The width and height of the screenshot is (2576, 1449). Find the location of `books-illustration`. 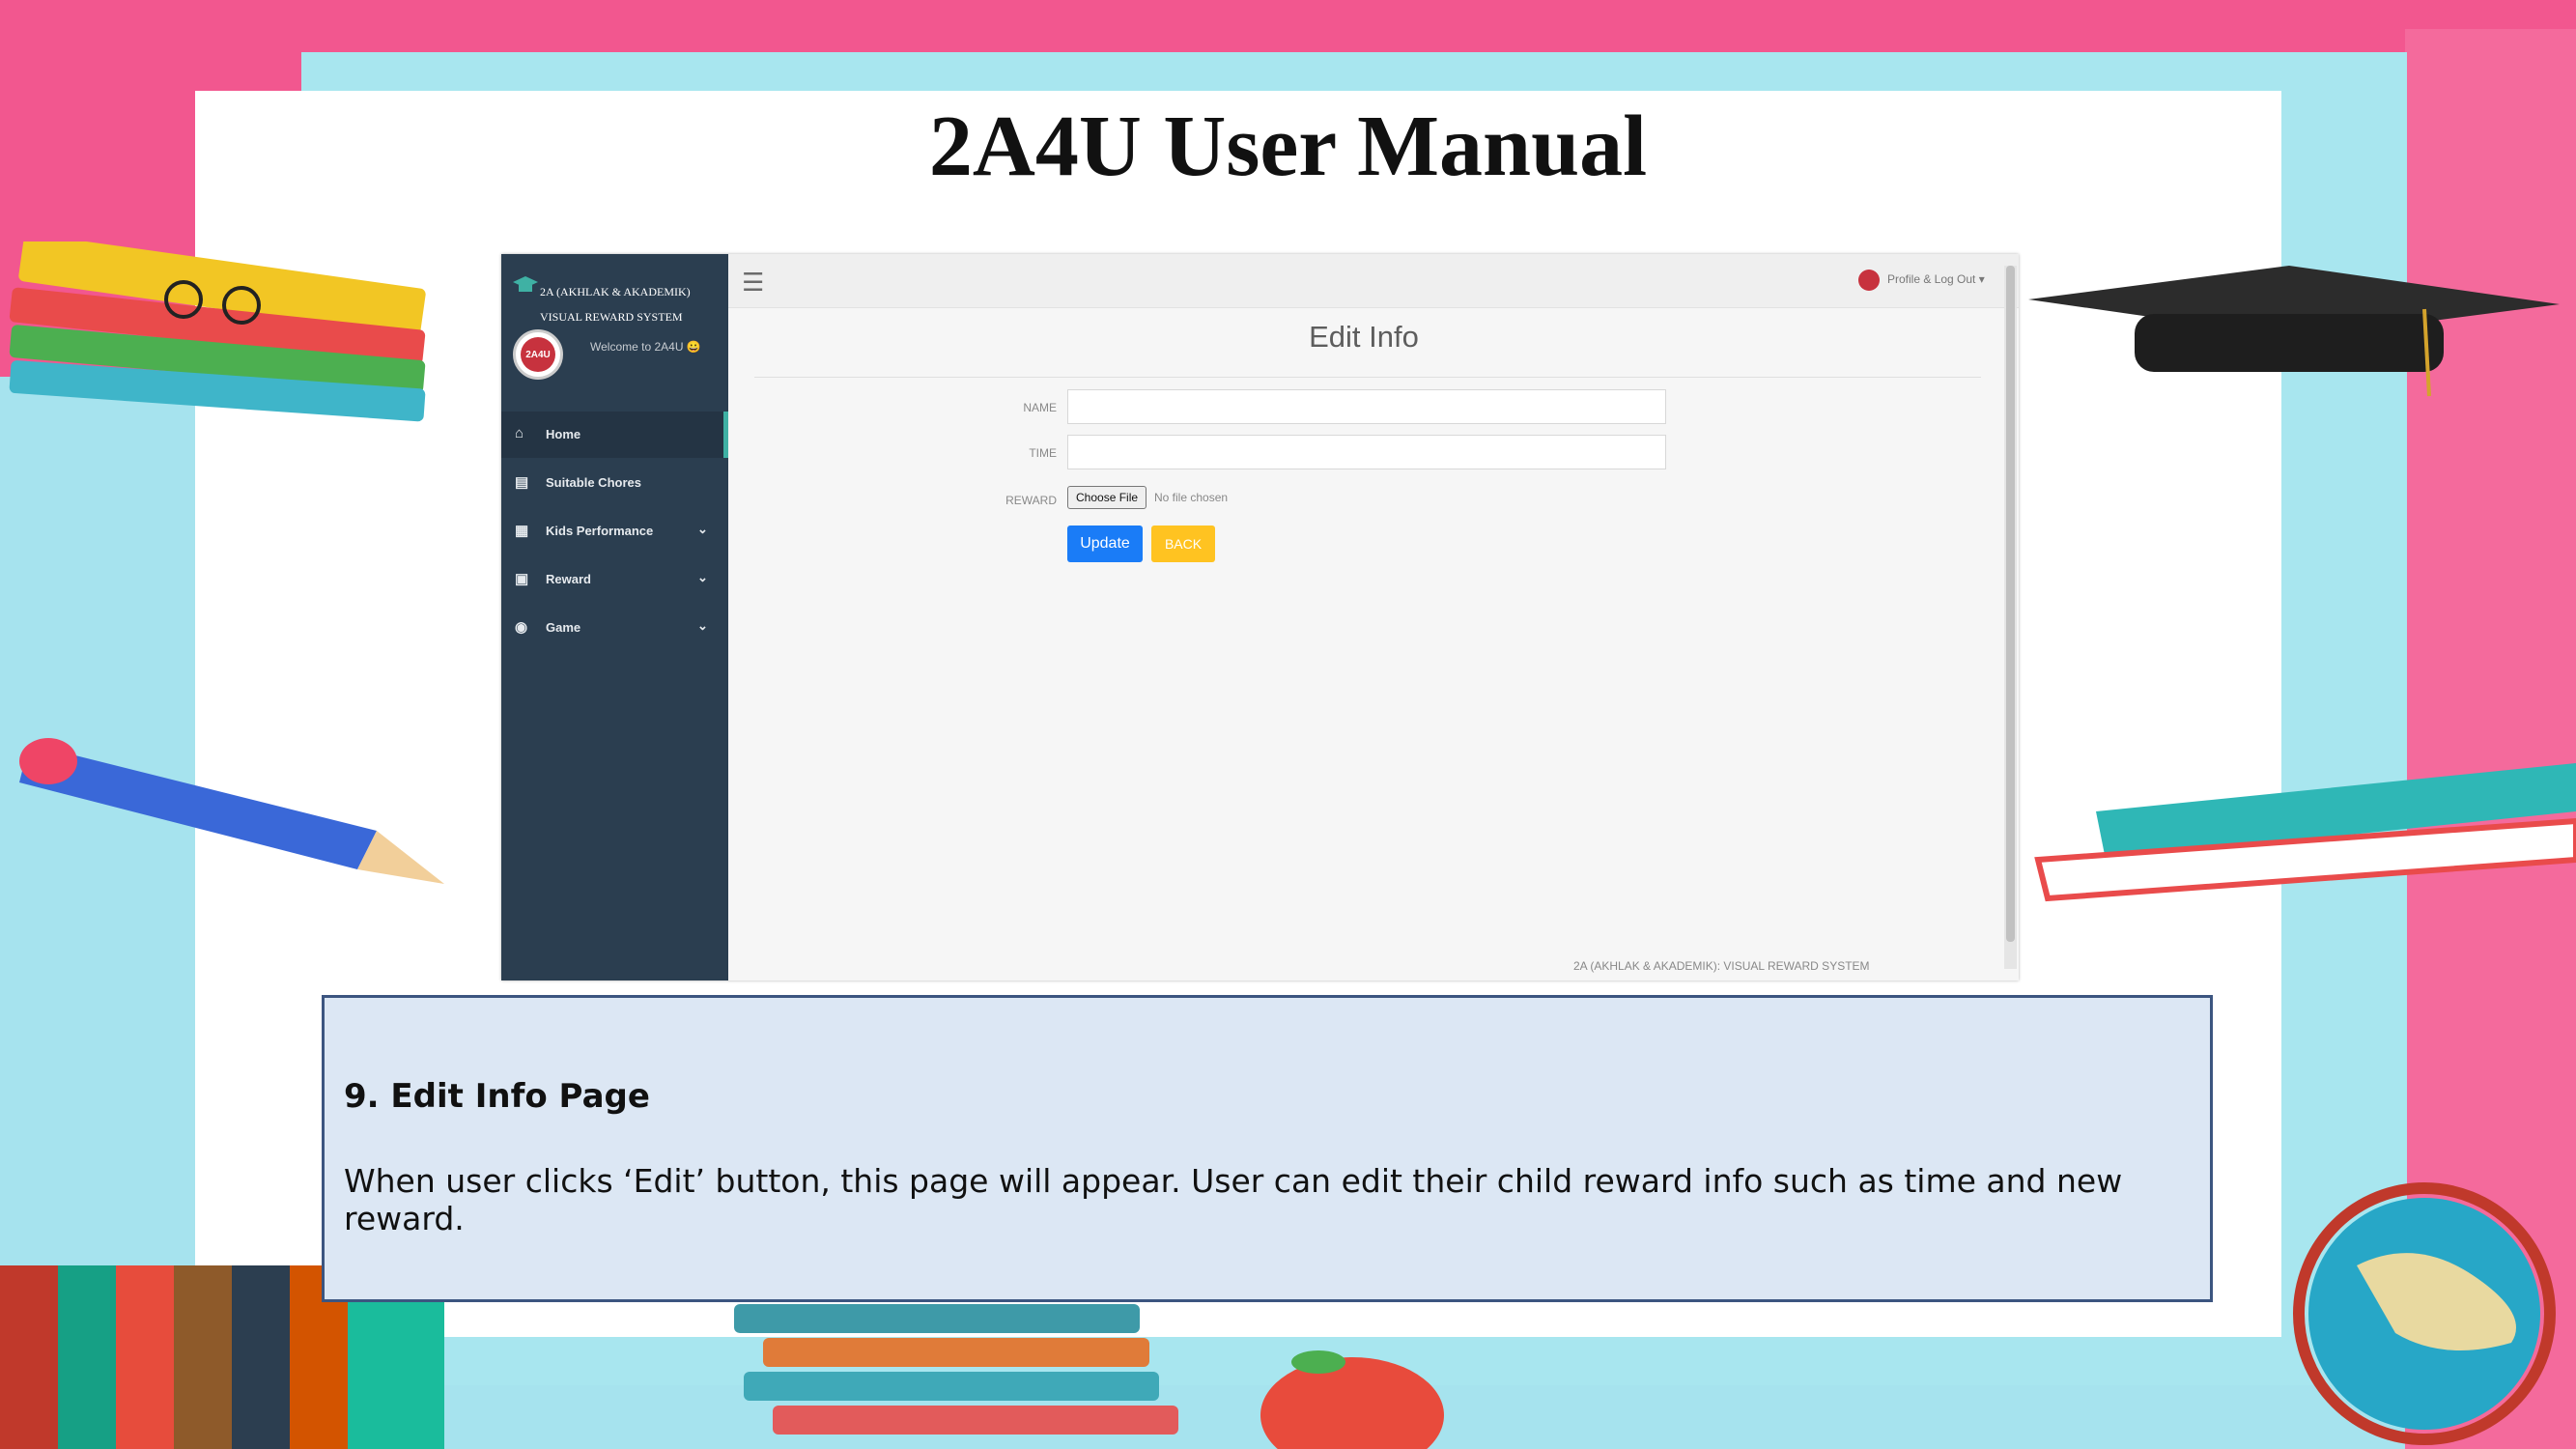

books-illustration is located at coordinates (217, 332).